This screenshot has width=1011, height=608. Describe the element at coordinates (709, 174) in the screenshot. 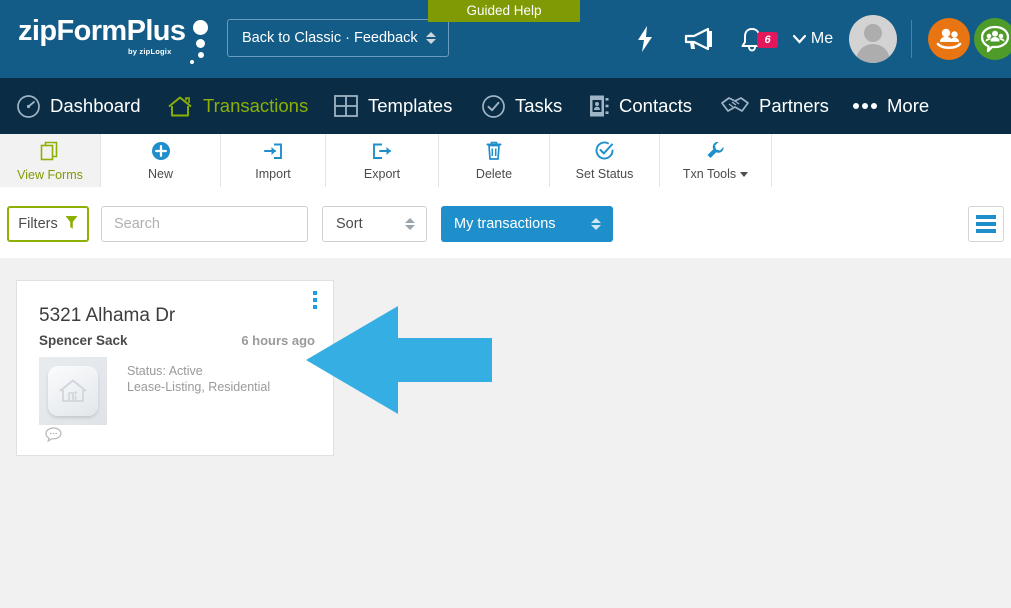

I see `txn-tools-text: Txn Tools` at that location.